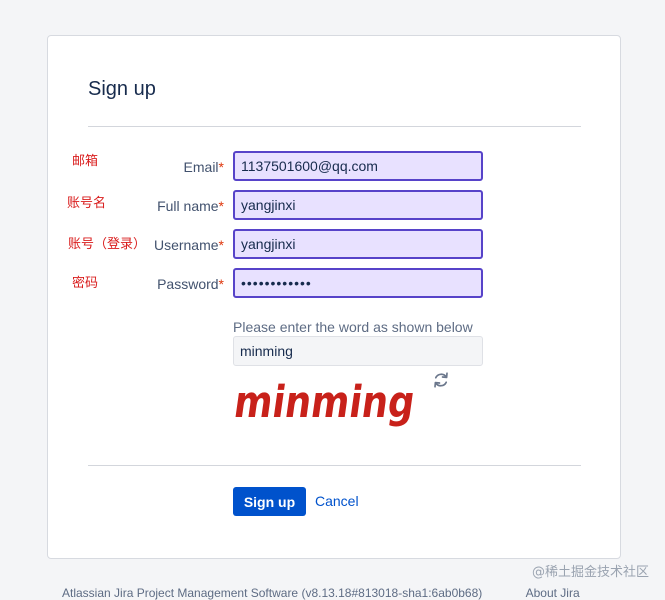 This screenshot has height=600, width=665. Describe the element at coordinates (337, 501) in the screenshot. I see `cancel-link: Cancel` at that location.